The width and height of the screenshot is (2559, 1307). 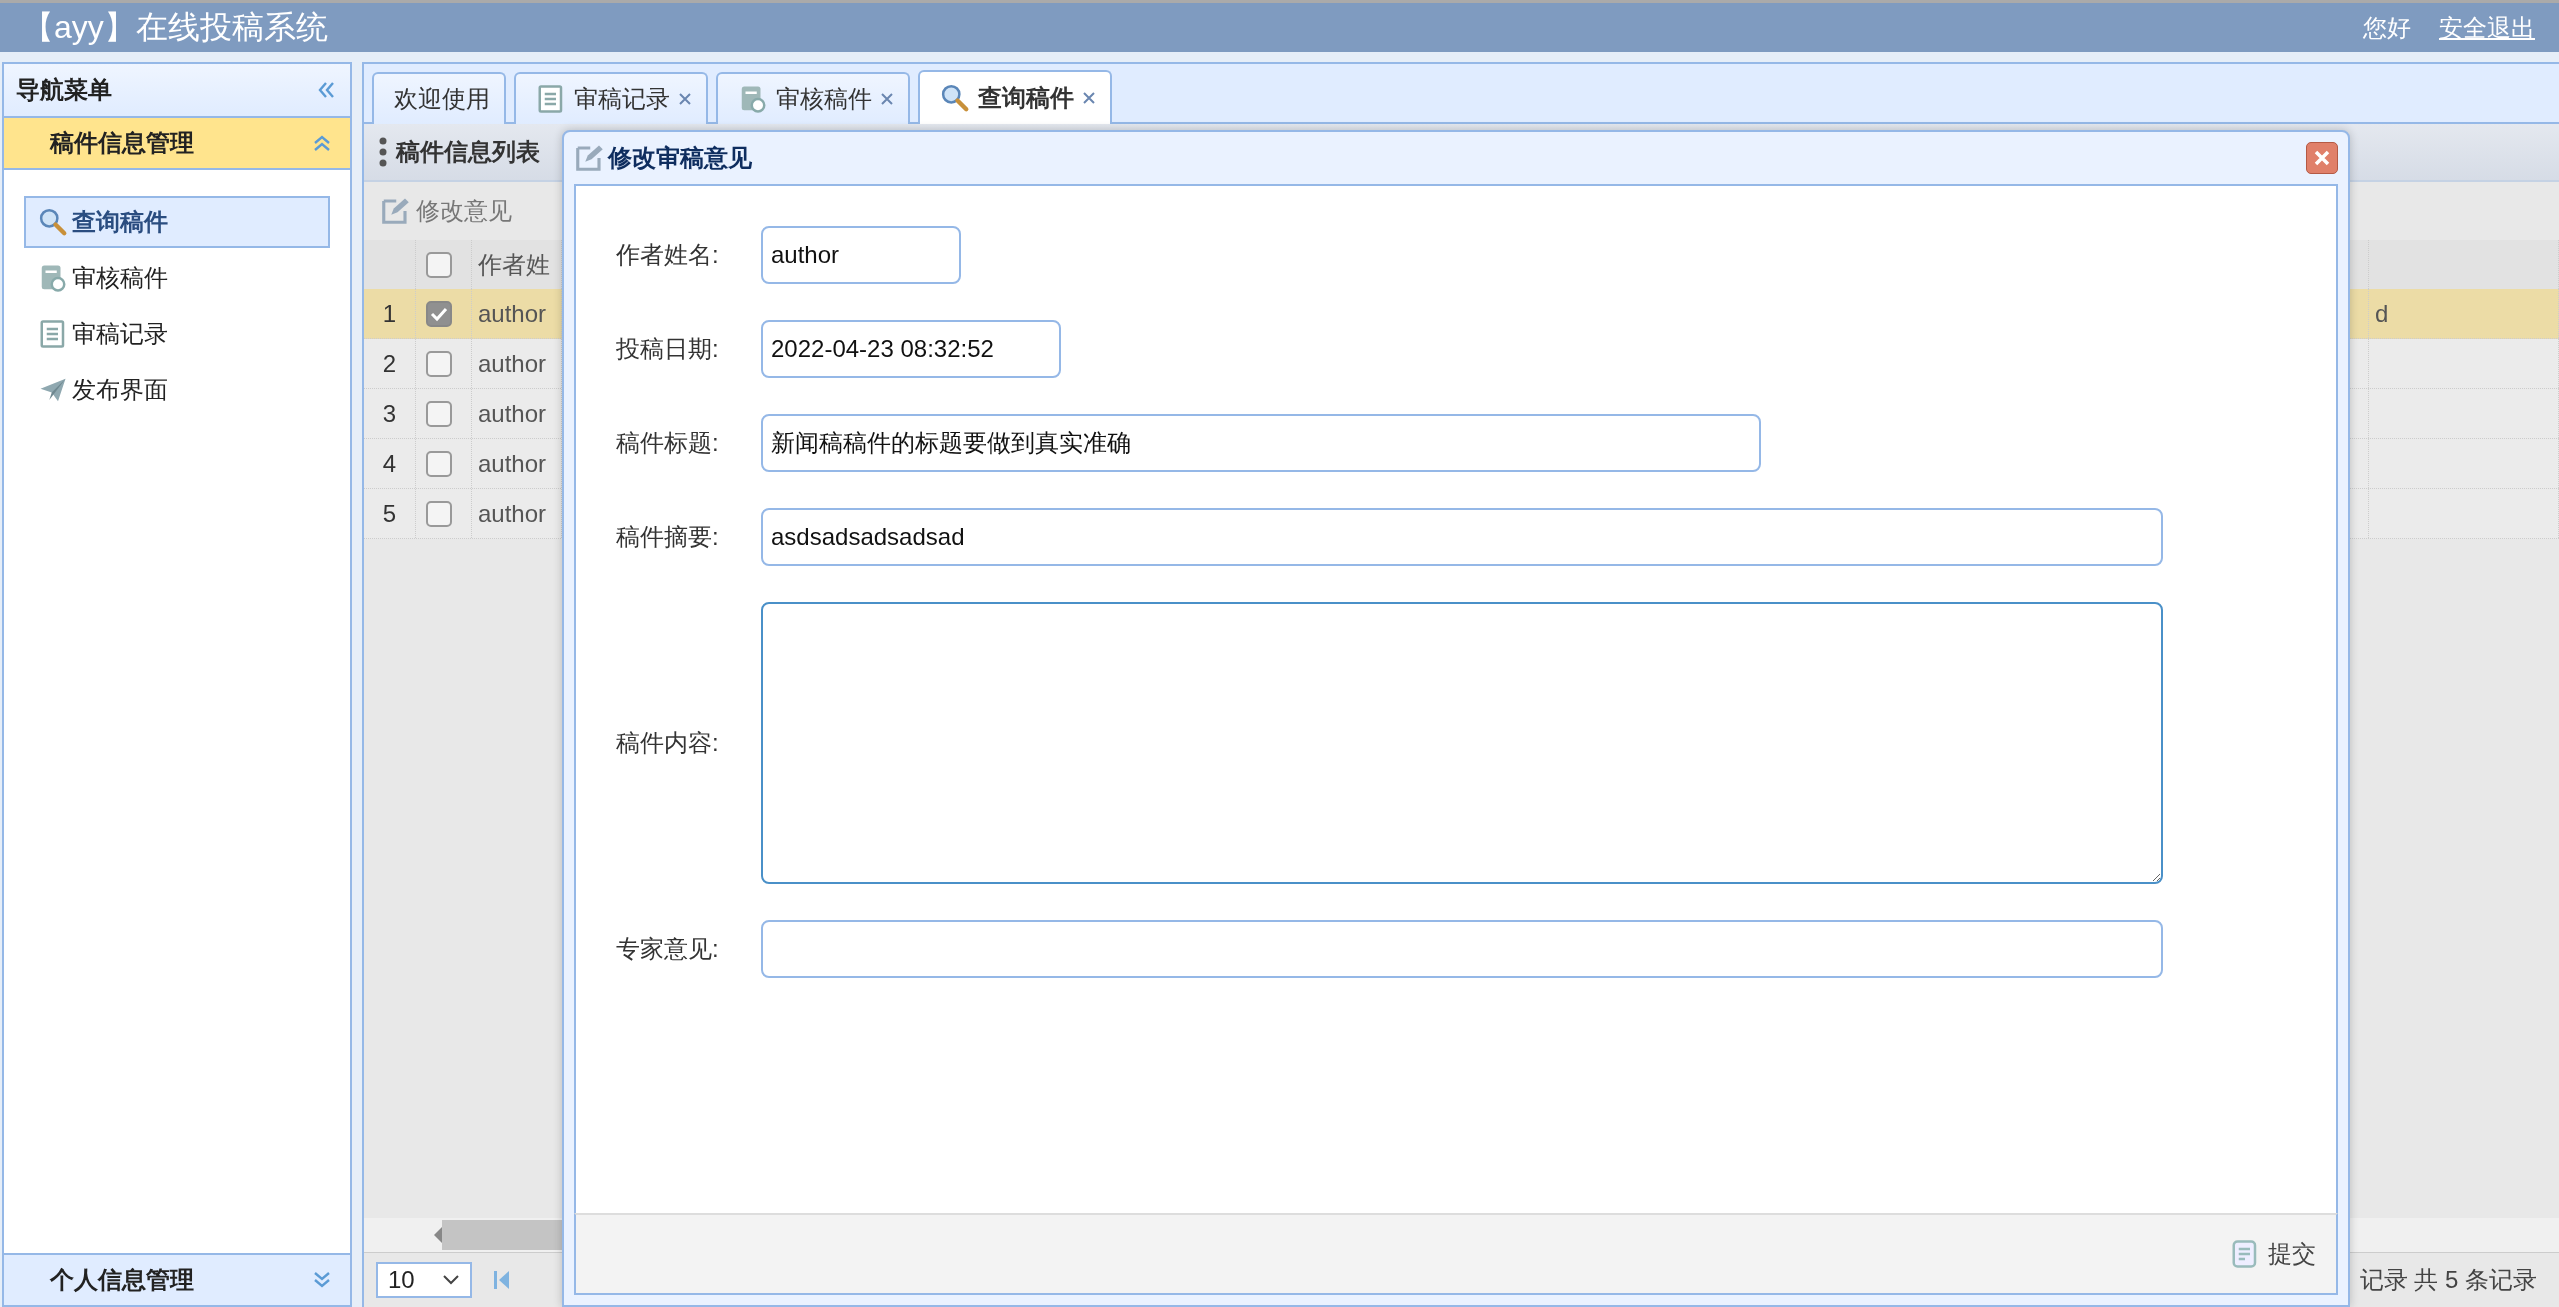 What do you see at coordinates (389, 313) in the screenshot?
I see `row-number: 1` at bounding box center [389, 313].